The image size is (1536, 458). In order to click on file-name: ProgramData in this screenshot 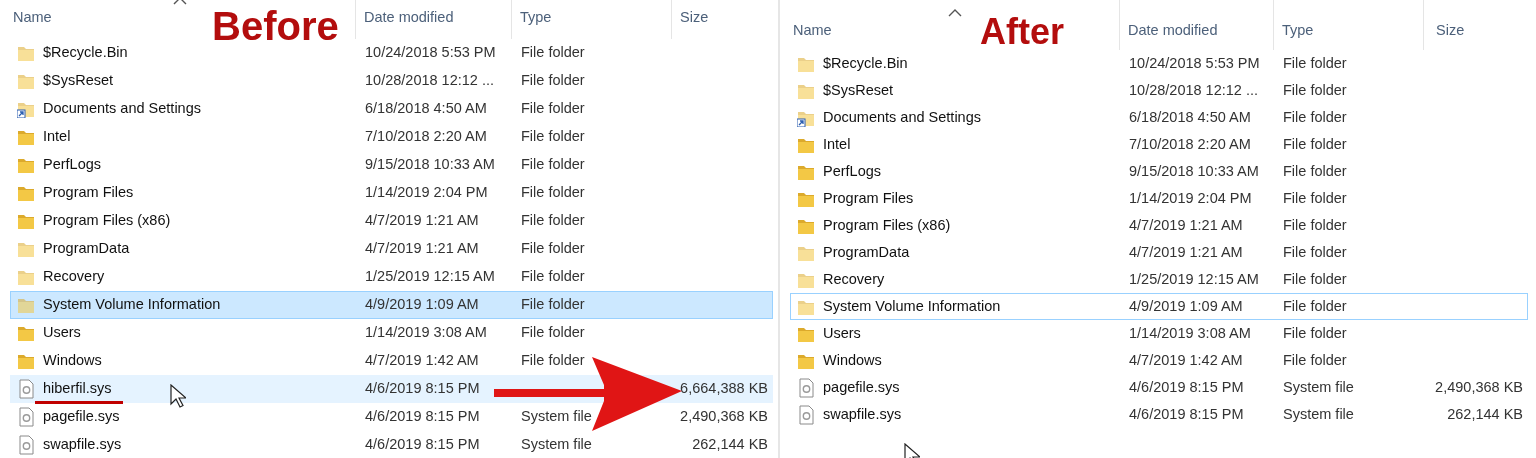, I will do `click(866, 252)`.